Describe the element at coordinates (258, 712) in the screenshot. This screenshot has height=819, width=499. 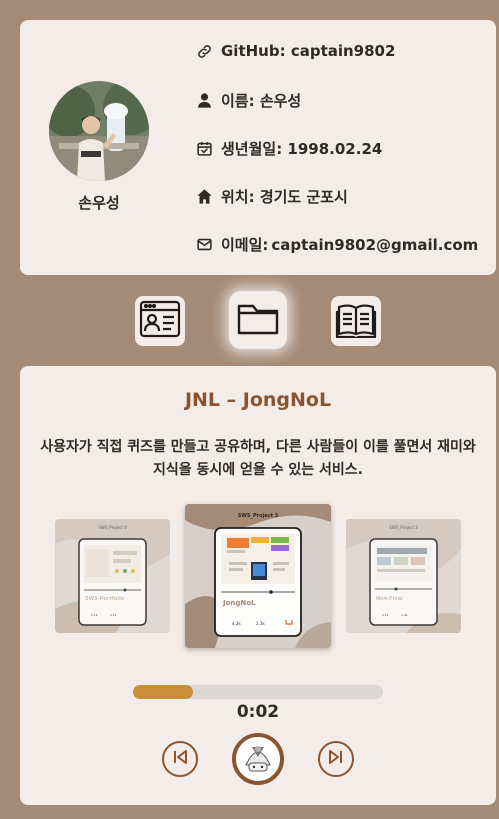
I see `time-label: 0:02` at that location.